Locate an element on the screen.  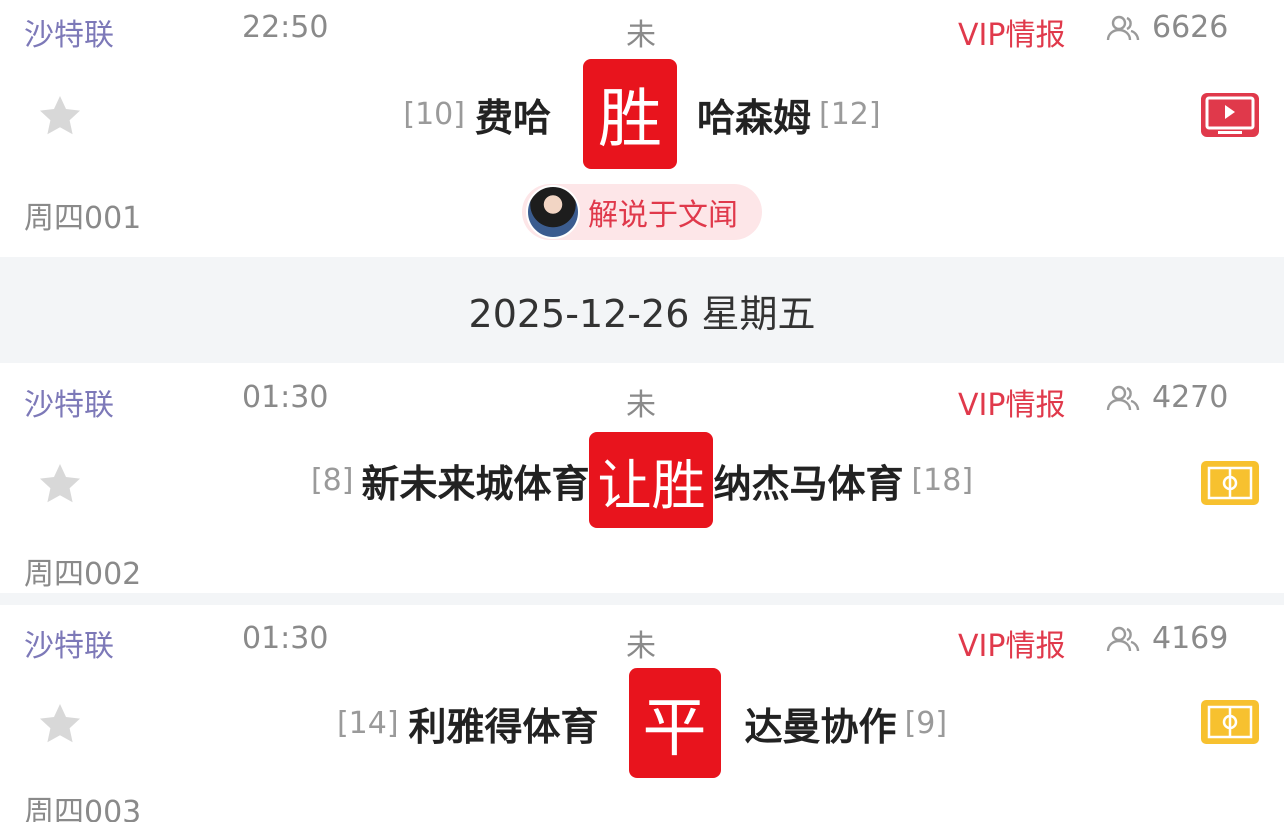
home-team: 费哈 is located at coordinates (513, 114).